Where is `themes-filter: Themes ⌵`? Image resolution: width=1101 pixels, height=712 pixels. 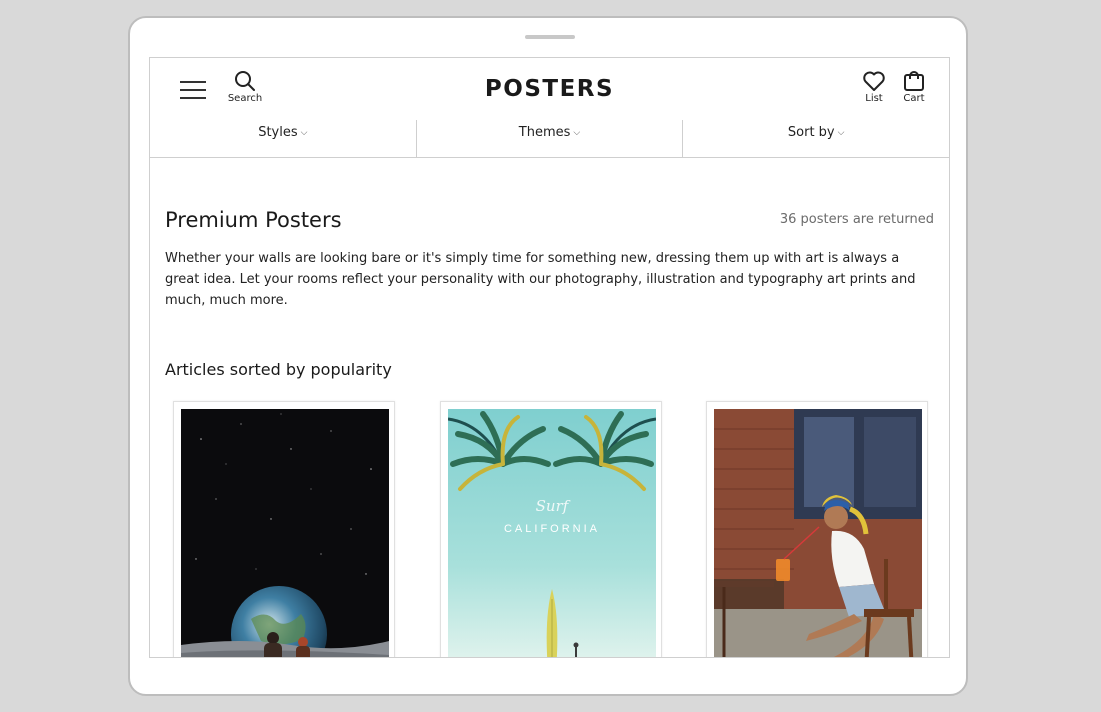 themes-filter: Themes ⌵ is located at coordinates (549, 138).